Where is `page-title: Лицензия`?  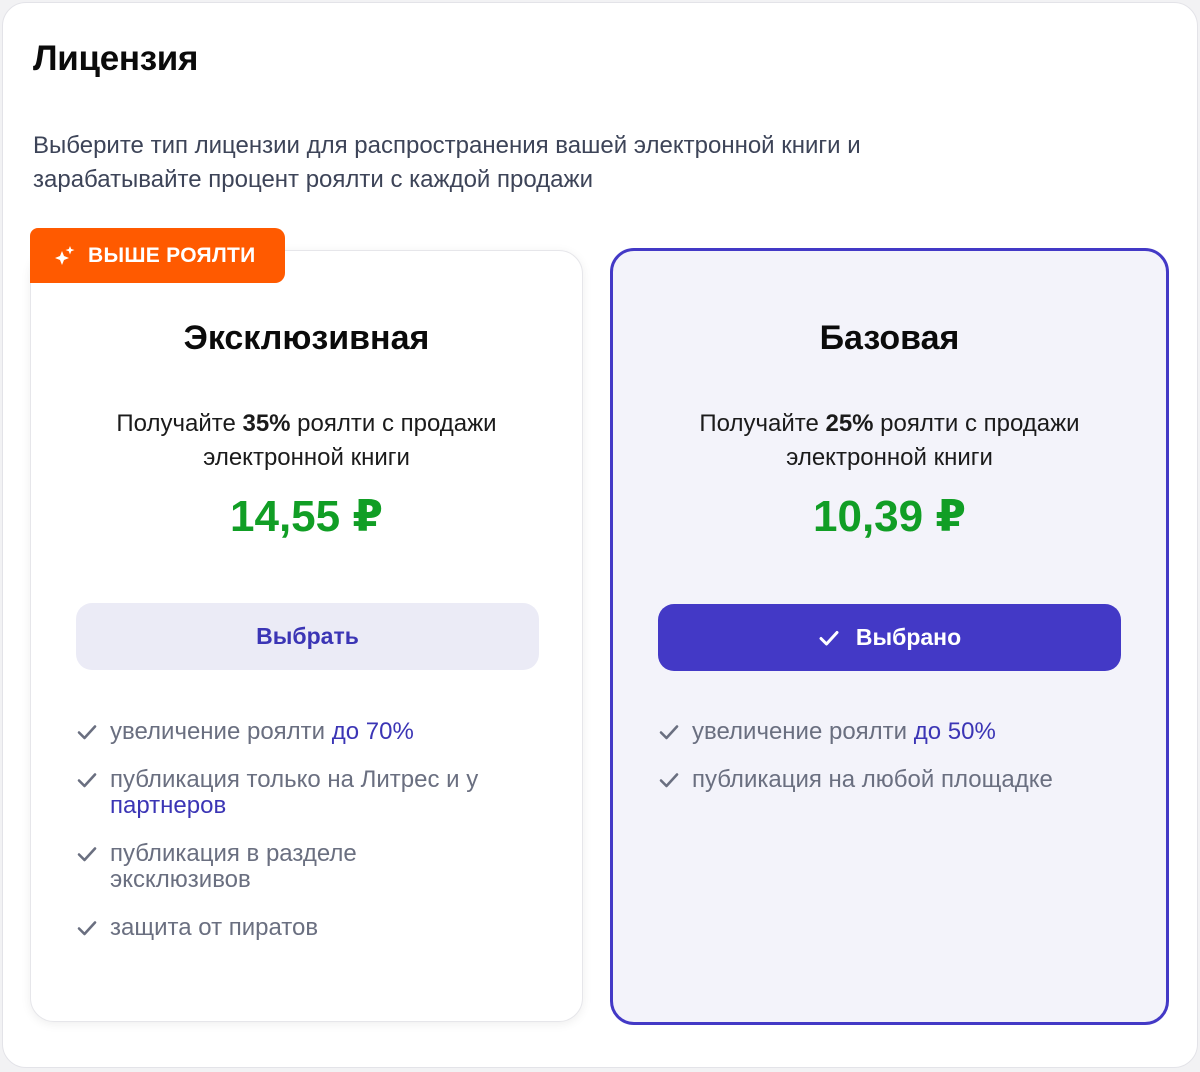
page-title: Лицензия is located at coordinates (116, 58).